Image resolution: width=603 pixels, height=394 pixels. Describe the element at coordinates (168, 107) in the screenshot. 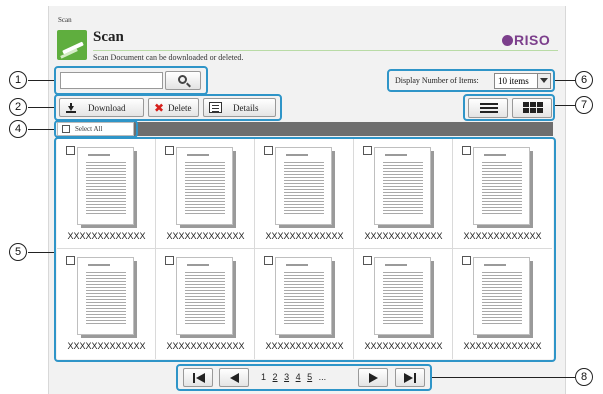

I see `toolbar-highlight` at that location.